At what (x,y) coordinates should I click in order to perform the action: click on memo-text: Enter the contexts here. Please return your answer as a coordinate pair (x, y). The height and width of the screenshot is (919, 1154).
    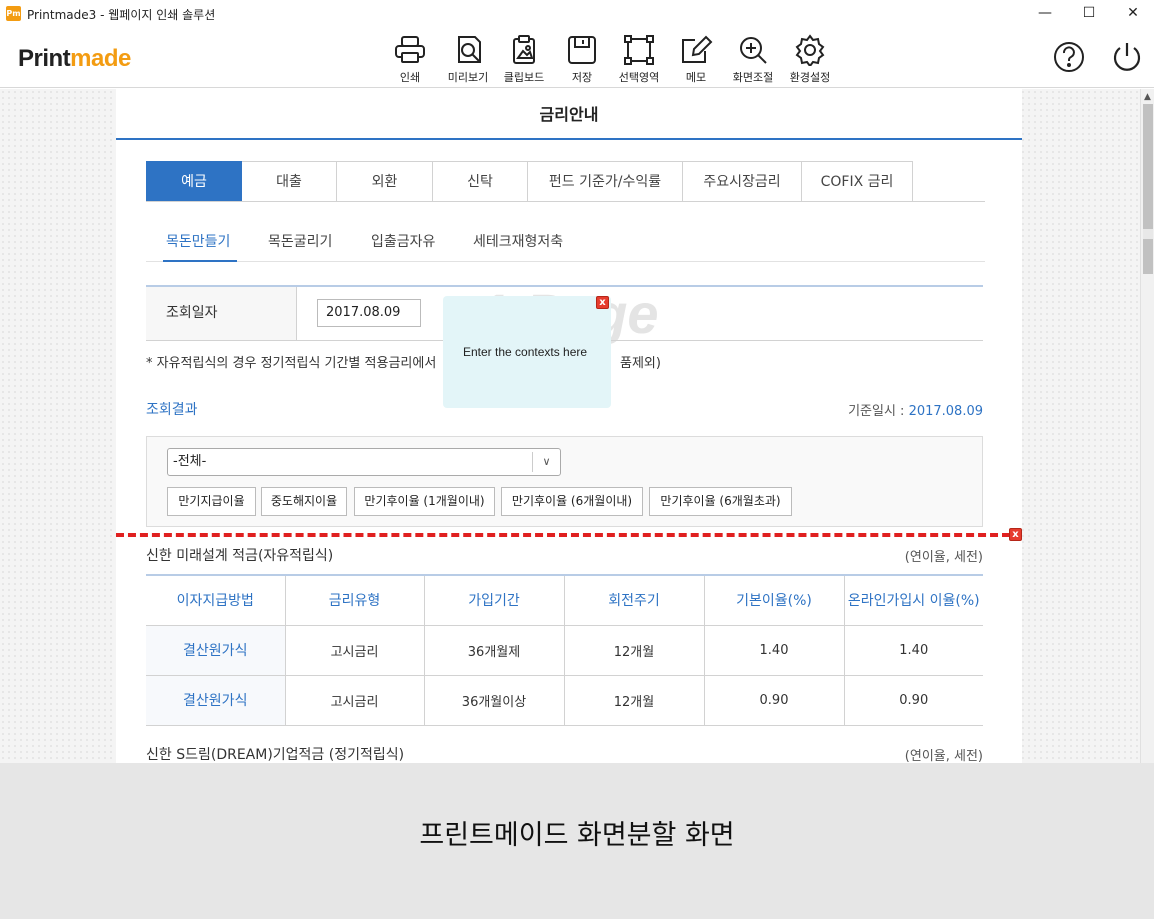
    Looking at the image, I should click on (525, 352).